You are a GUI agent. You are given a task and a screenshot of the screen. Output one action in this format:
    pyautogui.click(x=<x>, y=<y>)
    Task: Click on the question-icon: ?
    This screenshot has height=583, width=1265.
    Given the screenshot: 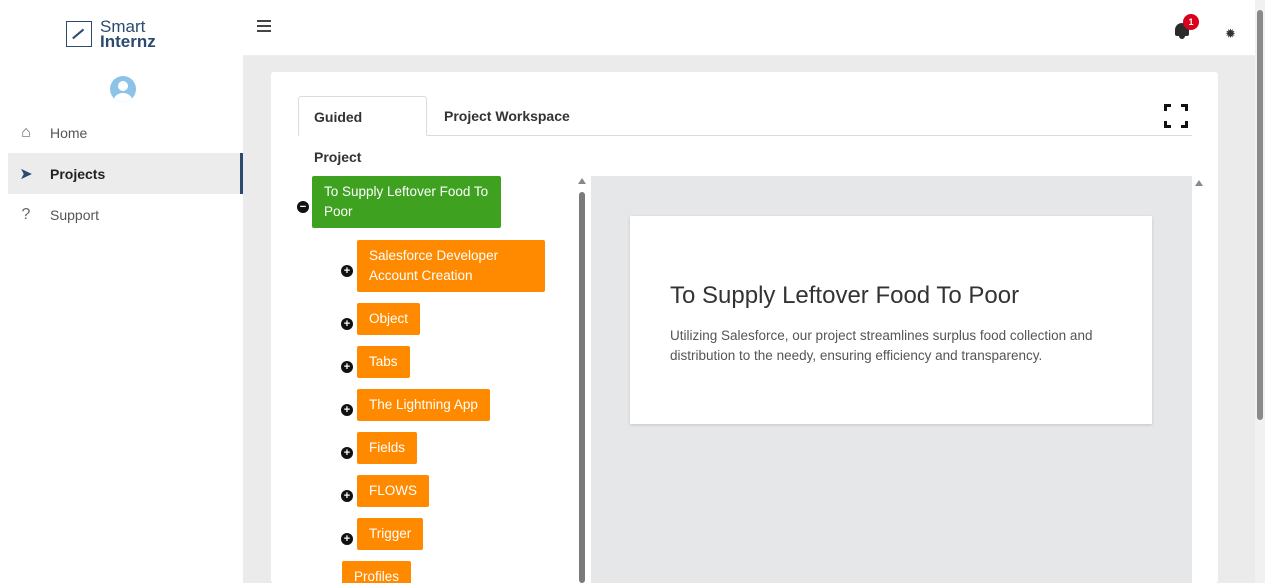 What is the action you would take?
    pyautogui.click(x=26, y=214)
    